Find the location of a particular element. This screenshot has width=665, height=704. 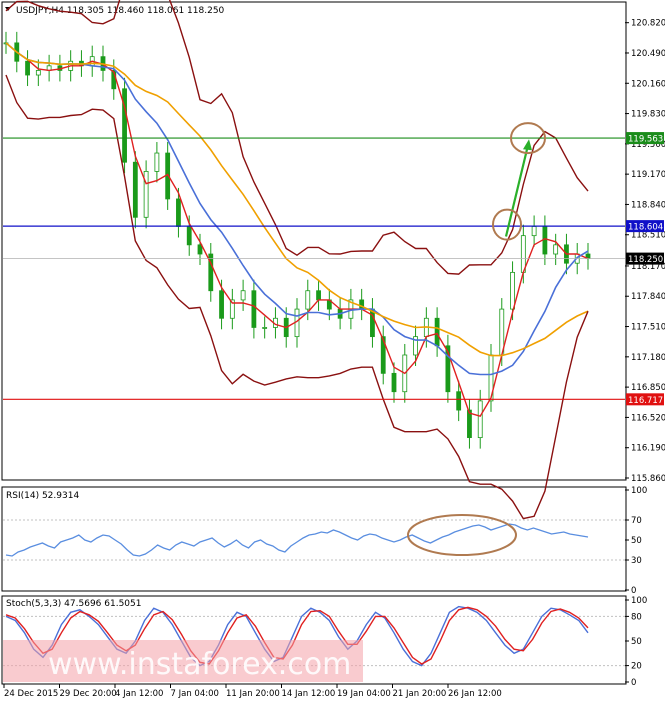

svg-text: www.instaforex.com is located at coordinates (199, 664).